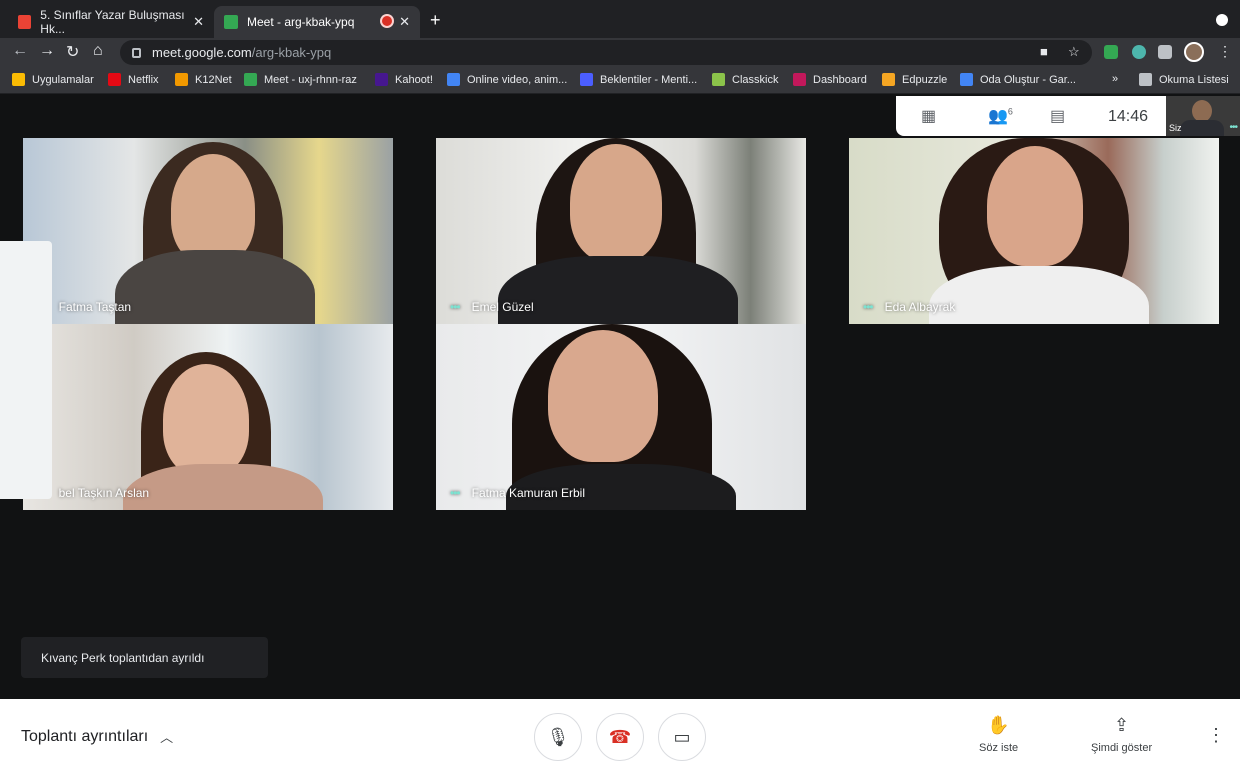 The image size is (1240, 775). I want to click on participant-tile: •••Fatma Taştan, so click(208, 231).